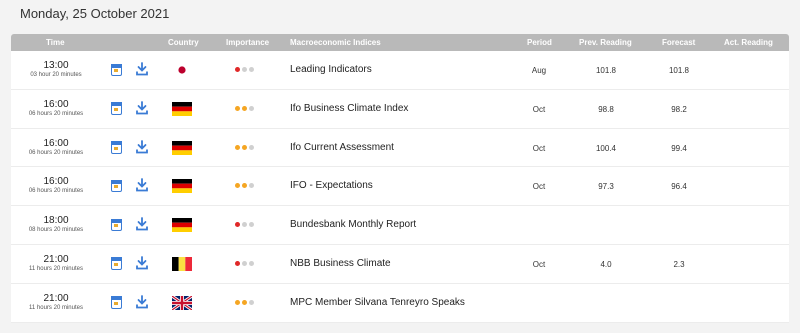 Image resolution: width=800 pixels, height=333 pixels. I want to click on event-time: 13:00, so click(56, 65).